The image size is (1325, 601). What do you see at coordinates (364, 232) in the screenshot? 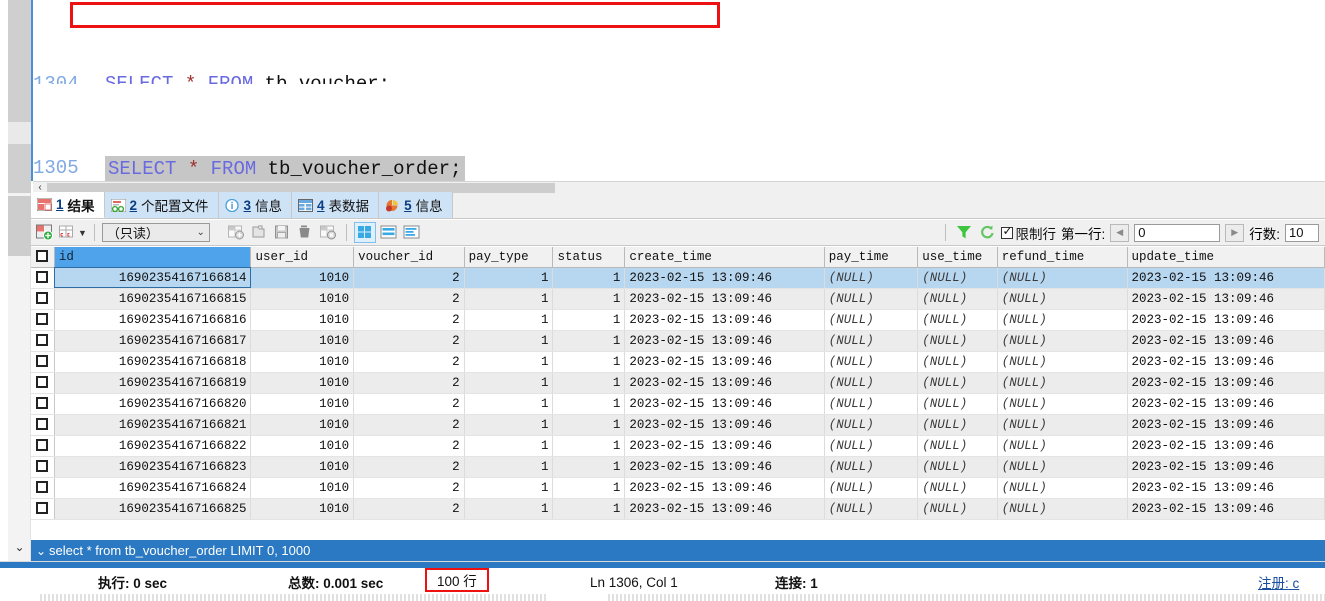
I see `view-grid-icon` at bounding box center [364, 232].